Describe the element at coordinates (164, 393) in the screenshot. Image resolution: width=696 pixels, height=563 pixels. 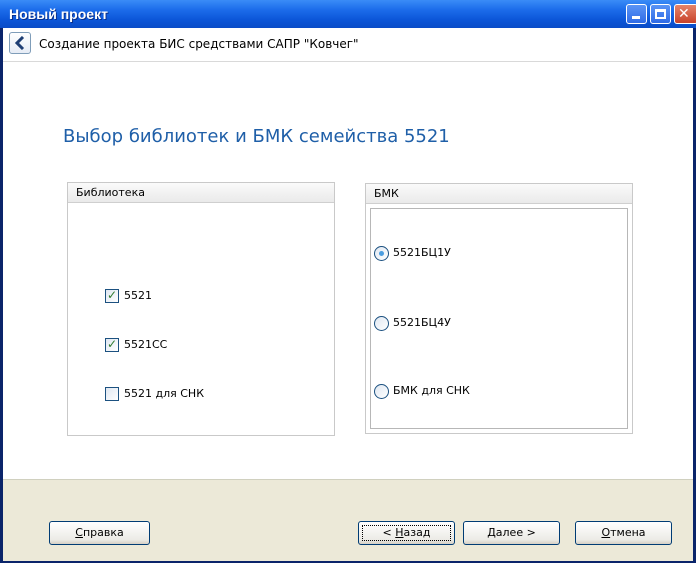
I see `checkbox-label: 5521 для СНК` at that location.